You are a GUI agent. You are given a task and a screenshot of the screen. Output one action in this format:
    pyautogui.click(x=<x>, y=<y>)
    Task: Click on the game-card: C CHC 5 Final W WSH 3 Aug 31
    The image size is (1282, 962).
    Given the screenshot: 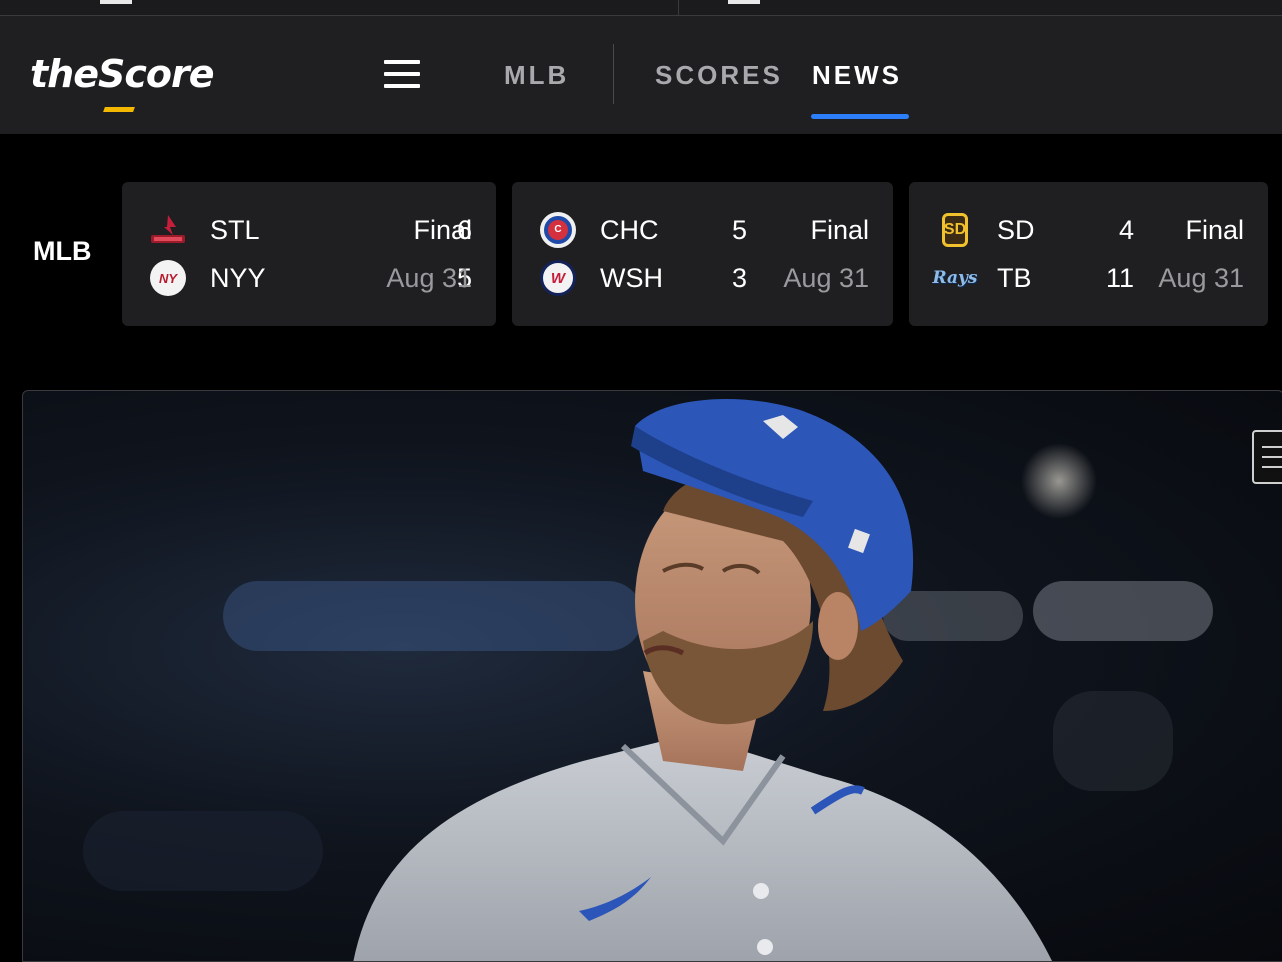 What is the action you would take?
    pyautogui.click(x=702, y=254)
    